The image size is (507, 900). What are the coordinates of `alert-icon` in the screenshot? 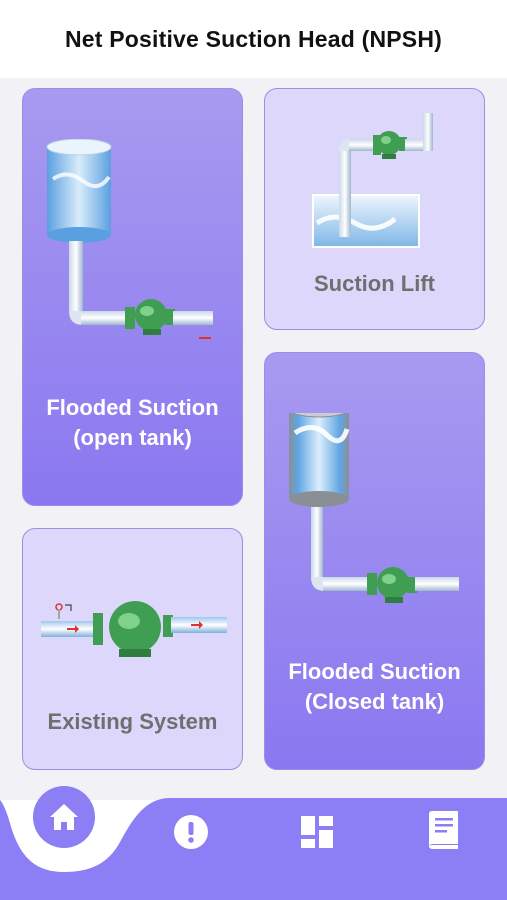 It's located at (191, 832).